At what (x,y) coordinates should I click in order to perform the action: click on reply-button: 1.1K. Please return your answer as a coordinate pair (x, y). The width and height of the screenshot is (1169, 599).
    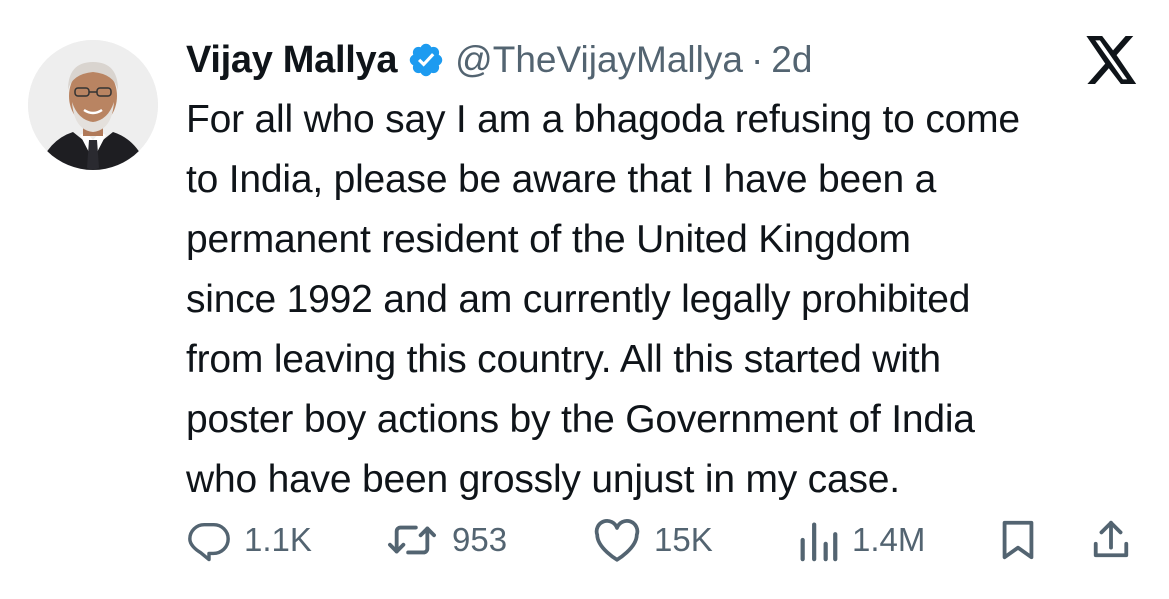
    Looking at the image, I should click on (249, 540).